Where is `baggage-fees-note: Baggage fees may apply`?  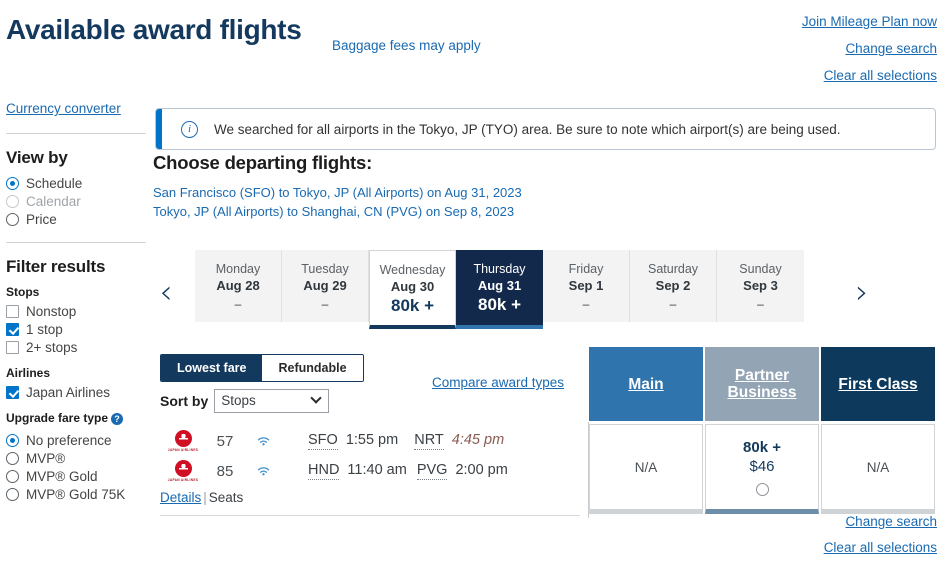 baggage-fees-note: Baggage fees may apply is located at coordinates (406, 45).